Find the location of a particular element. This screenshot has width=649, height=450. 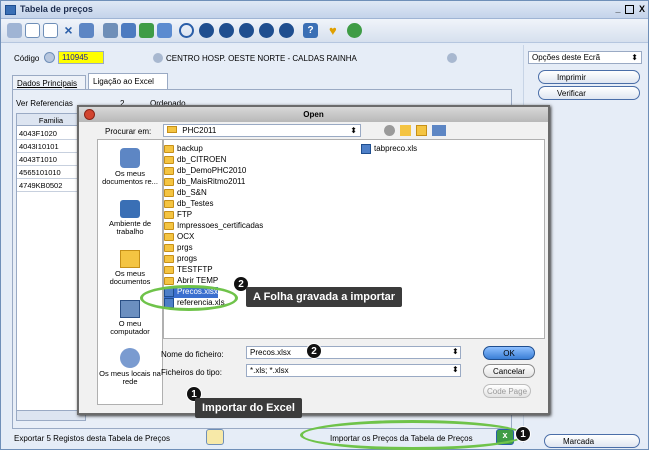

help-icon: ? is located at coordinates (310, 30).